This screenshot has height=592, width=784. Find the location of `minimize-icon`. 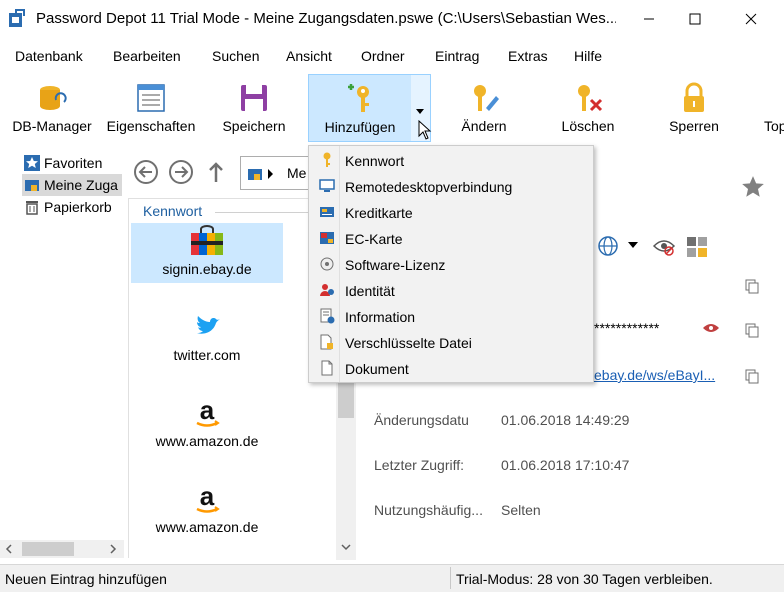

minimize-icon is located at coordinates (649, 19).